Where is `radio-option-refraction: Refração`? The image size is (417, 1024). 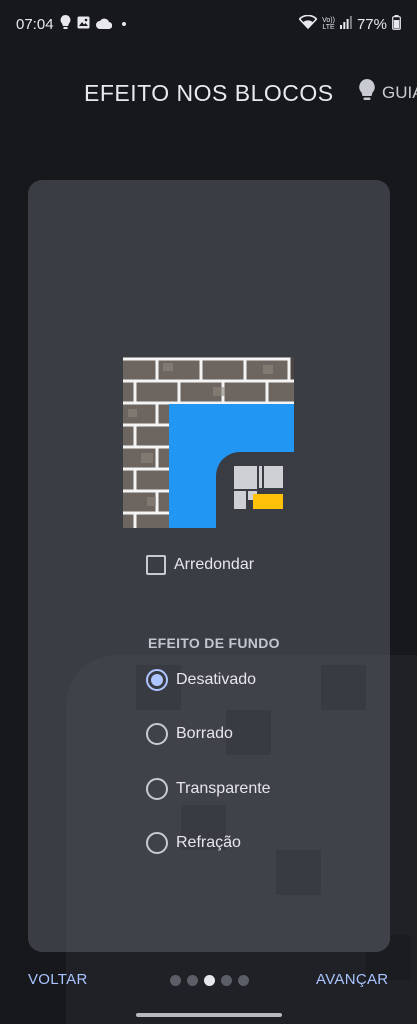 radio-option-refraction: Refração is located at coordinates (193, 843).